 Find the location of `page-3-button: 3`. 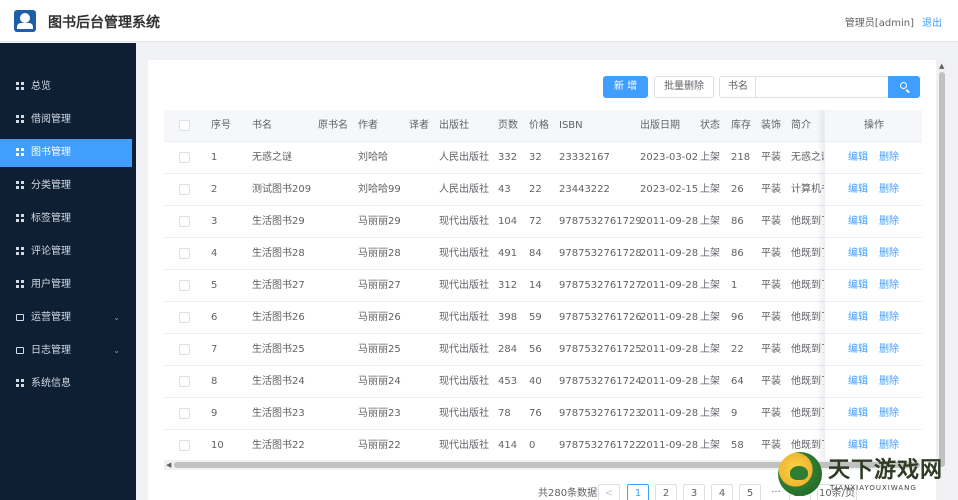

page-3-button: 3 is located at coordinates (694, 492).